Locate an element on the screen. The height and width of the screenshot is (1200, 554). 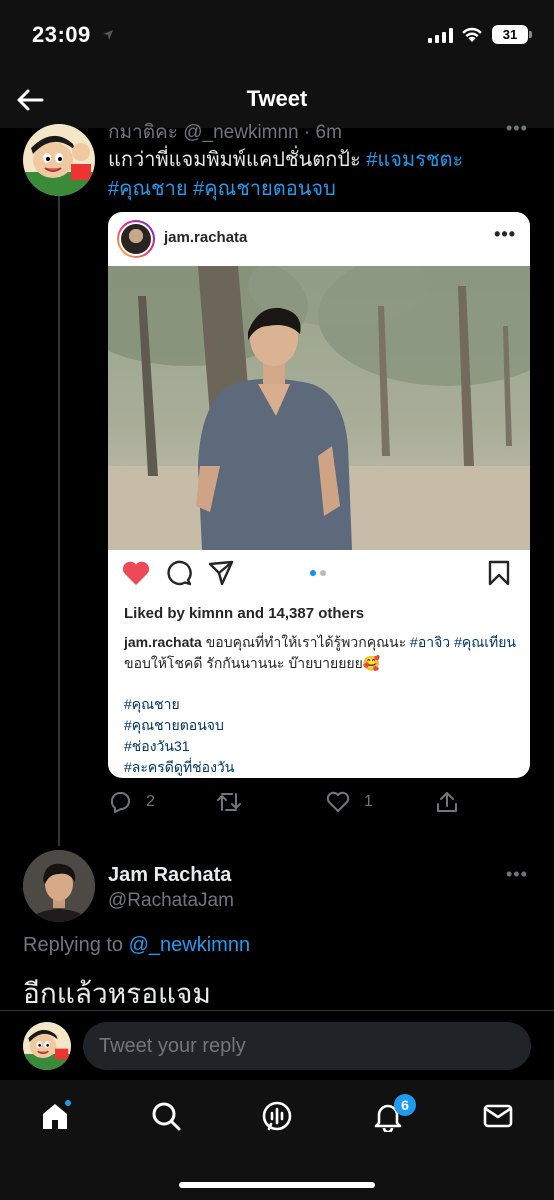
ig-likes-count: Liked by kimnn and 14,387 others is located at coordinates (244, 613).